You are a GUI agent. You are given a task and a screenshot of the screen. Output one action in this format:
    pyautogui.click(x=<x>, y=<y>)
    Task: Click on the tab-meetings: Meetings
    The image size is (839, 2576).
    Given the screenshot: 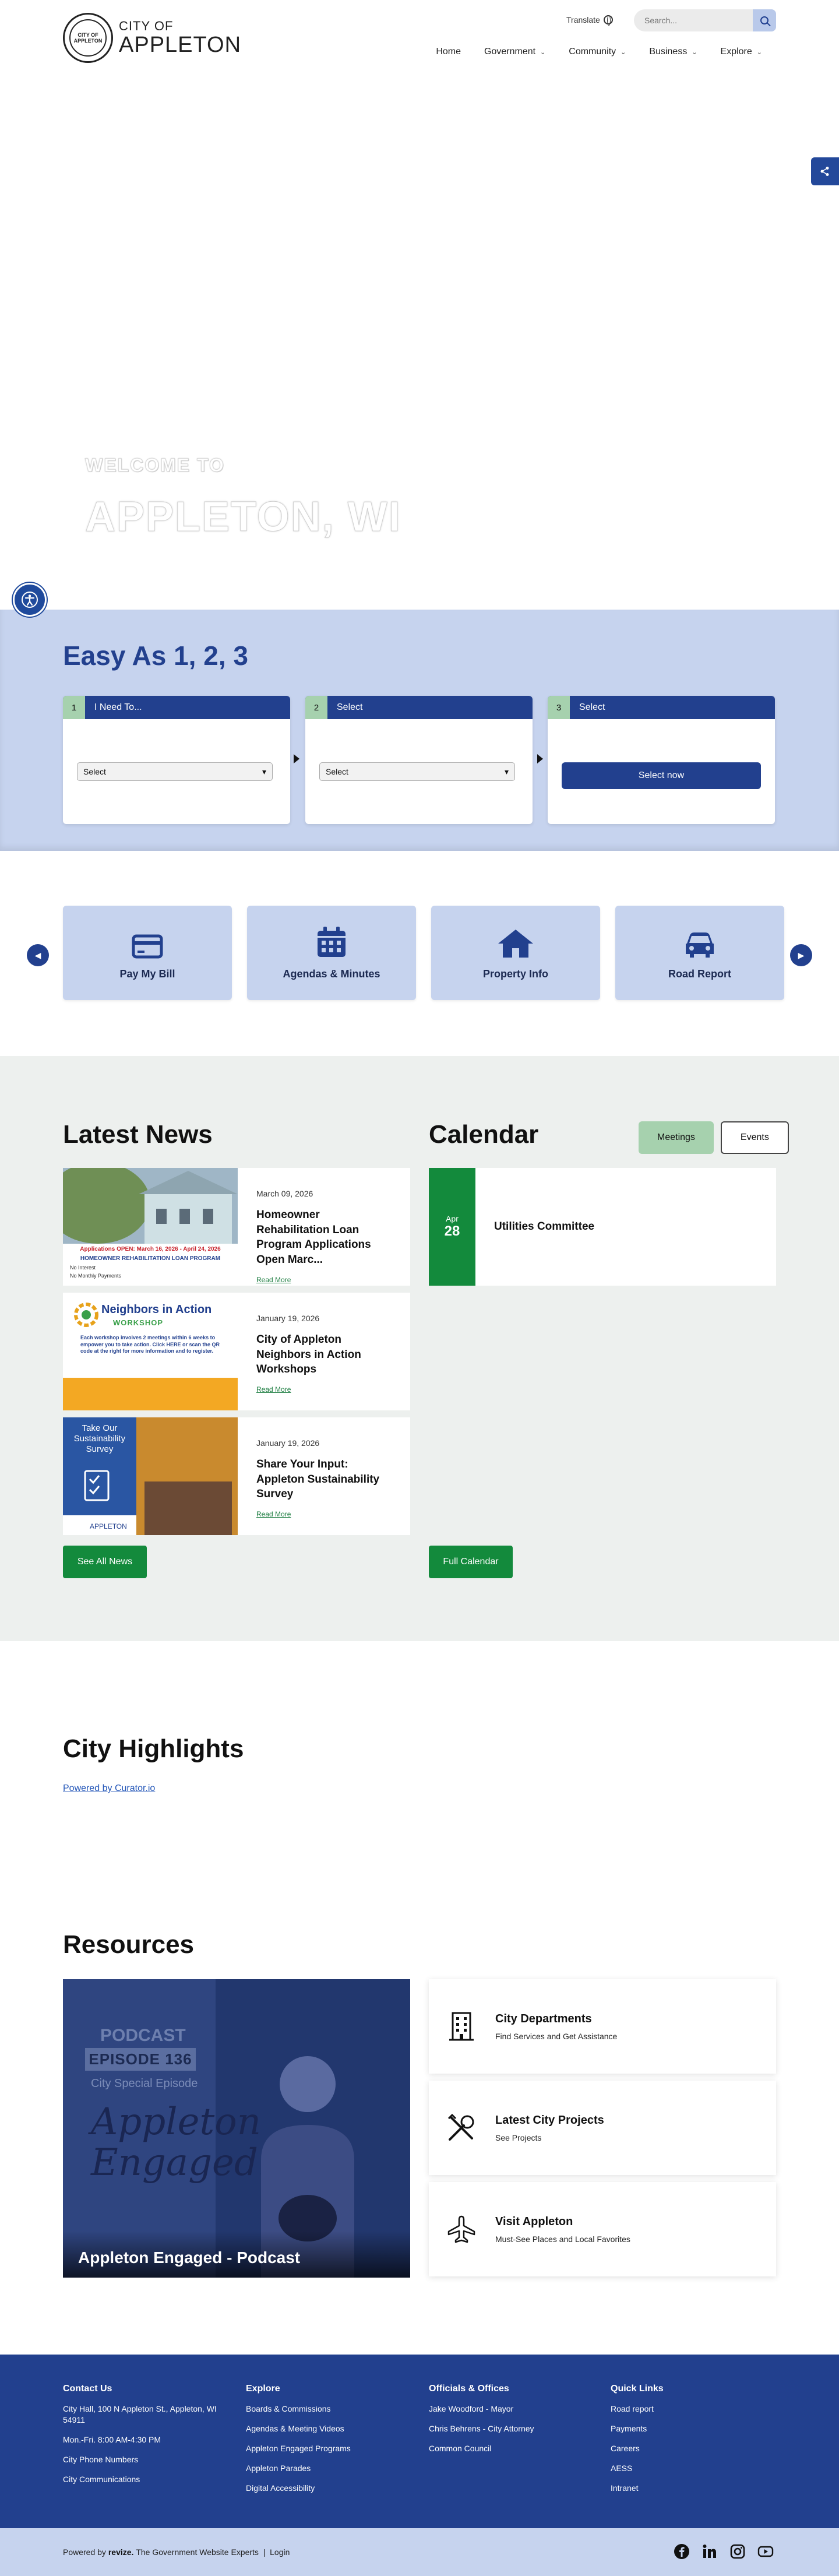 What is the action you would take?
    pyautogui.click(x=677, y=1138)
    